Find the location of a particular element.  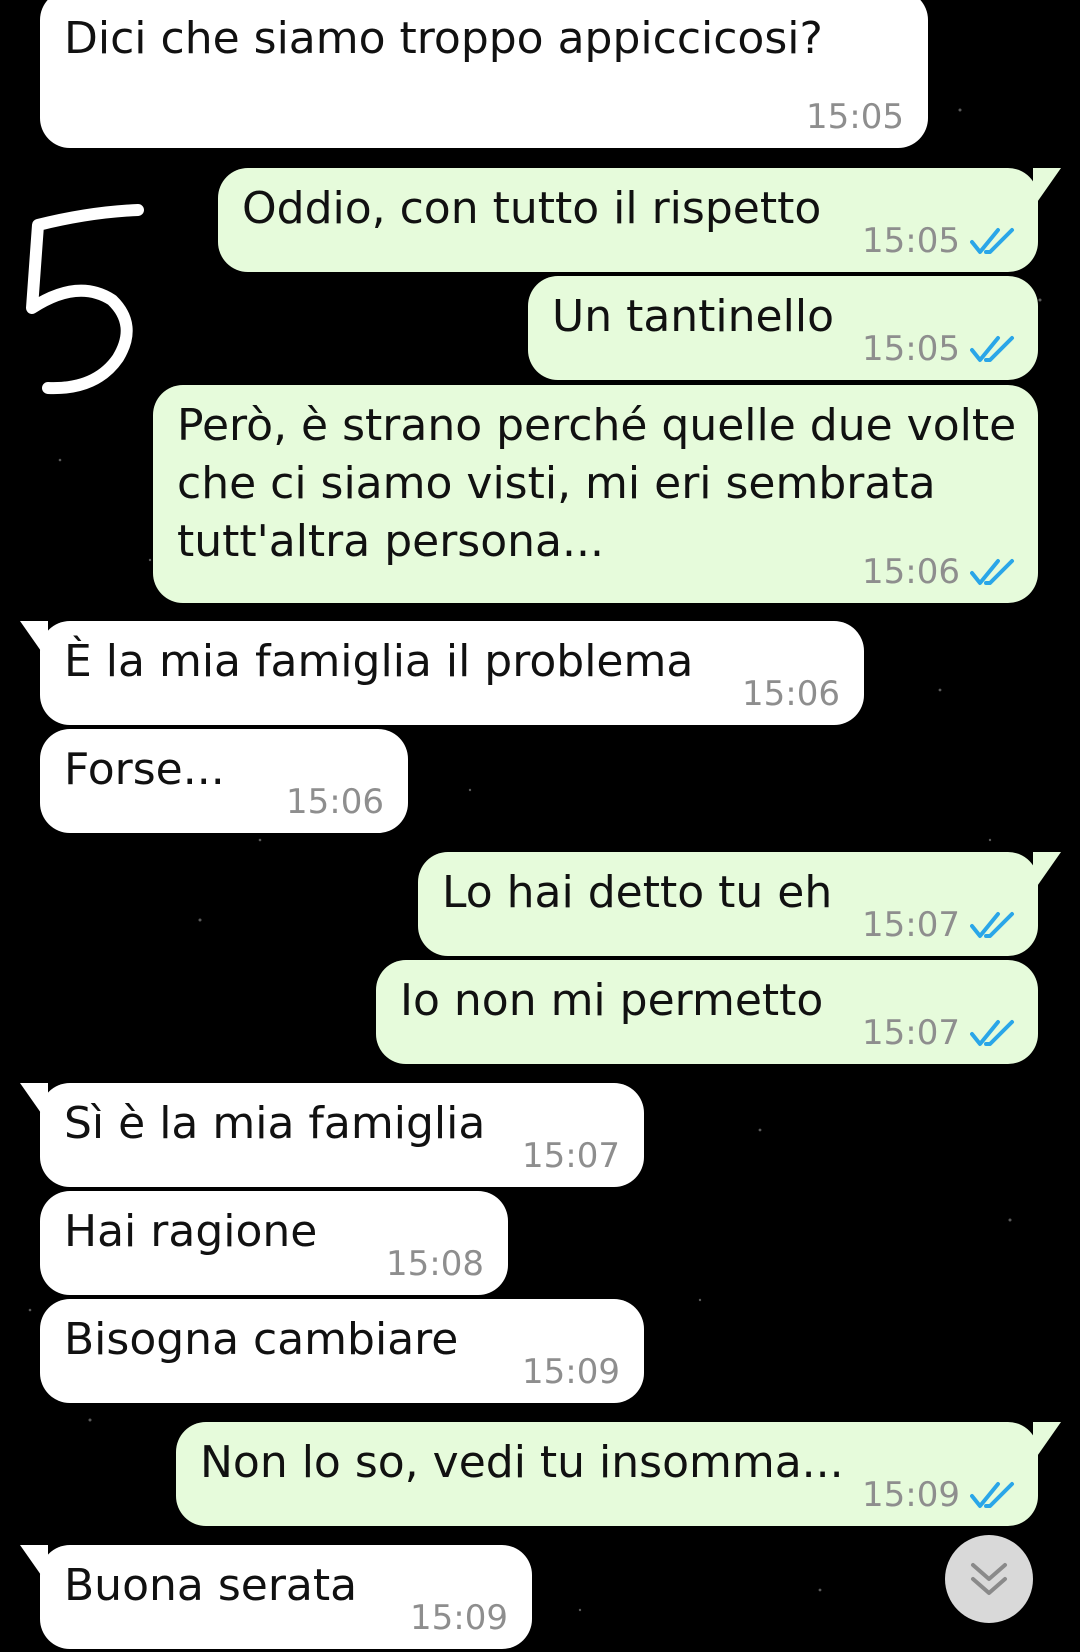

message-text: Io non mi permetto is located at coordinates (612, 1000).